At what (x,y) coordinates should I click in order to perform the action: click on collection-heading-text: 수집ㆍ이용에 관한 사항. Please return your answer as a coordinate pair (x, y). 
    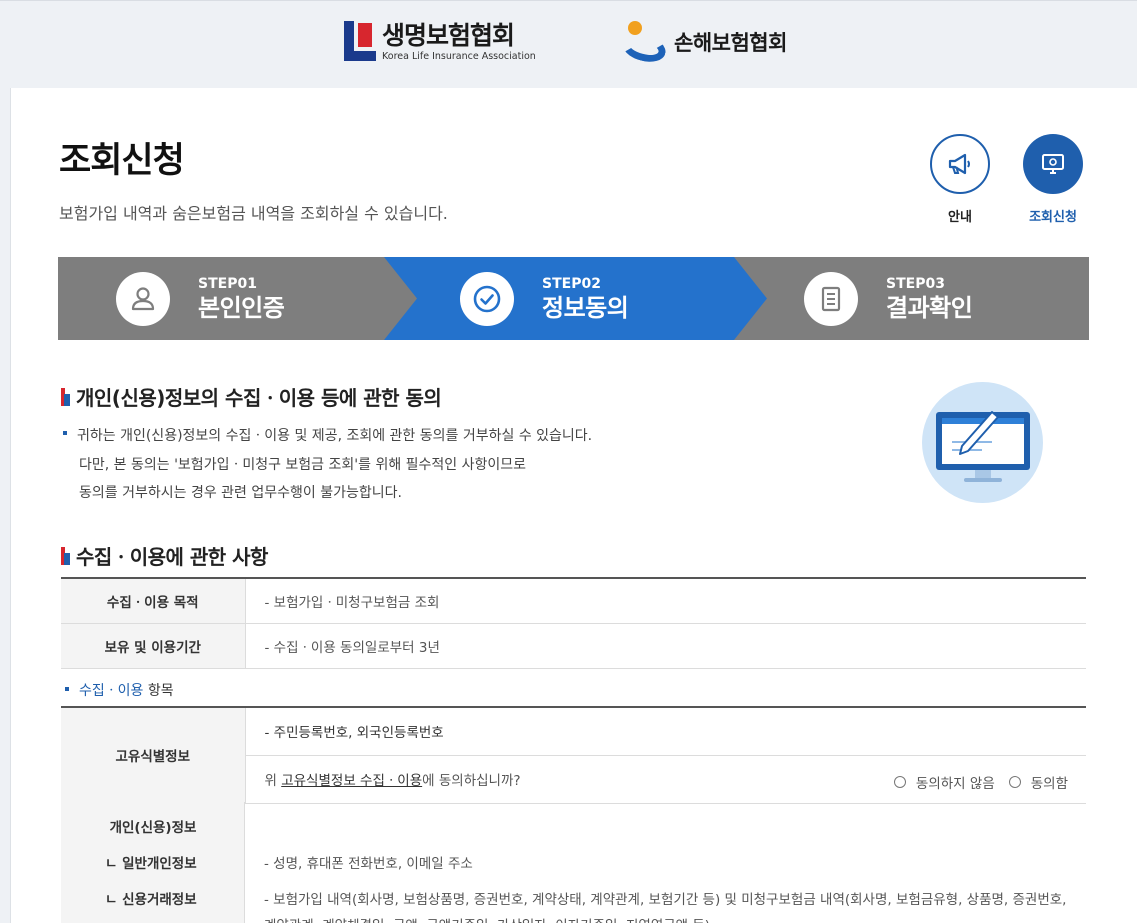
    Looking at the image, I should click on (172, 557).